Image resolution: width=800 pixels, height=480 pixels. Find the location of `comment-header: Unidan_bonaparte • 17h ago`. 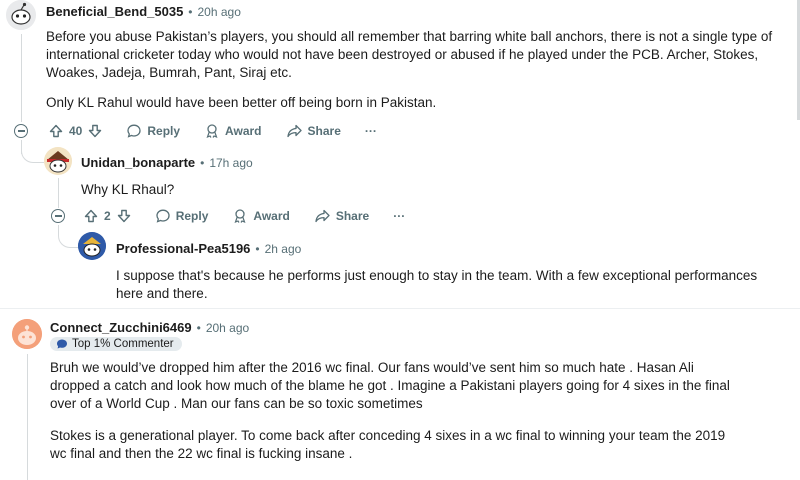

comment-header: Unidan_bonaparte • 17h ago is located at coordinates (167, 162).